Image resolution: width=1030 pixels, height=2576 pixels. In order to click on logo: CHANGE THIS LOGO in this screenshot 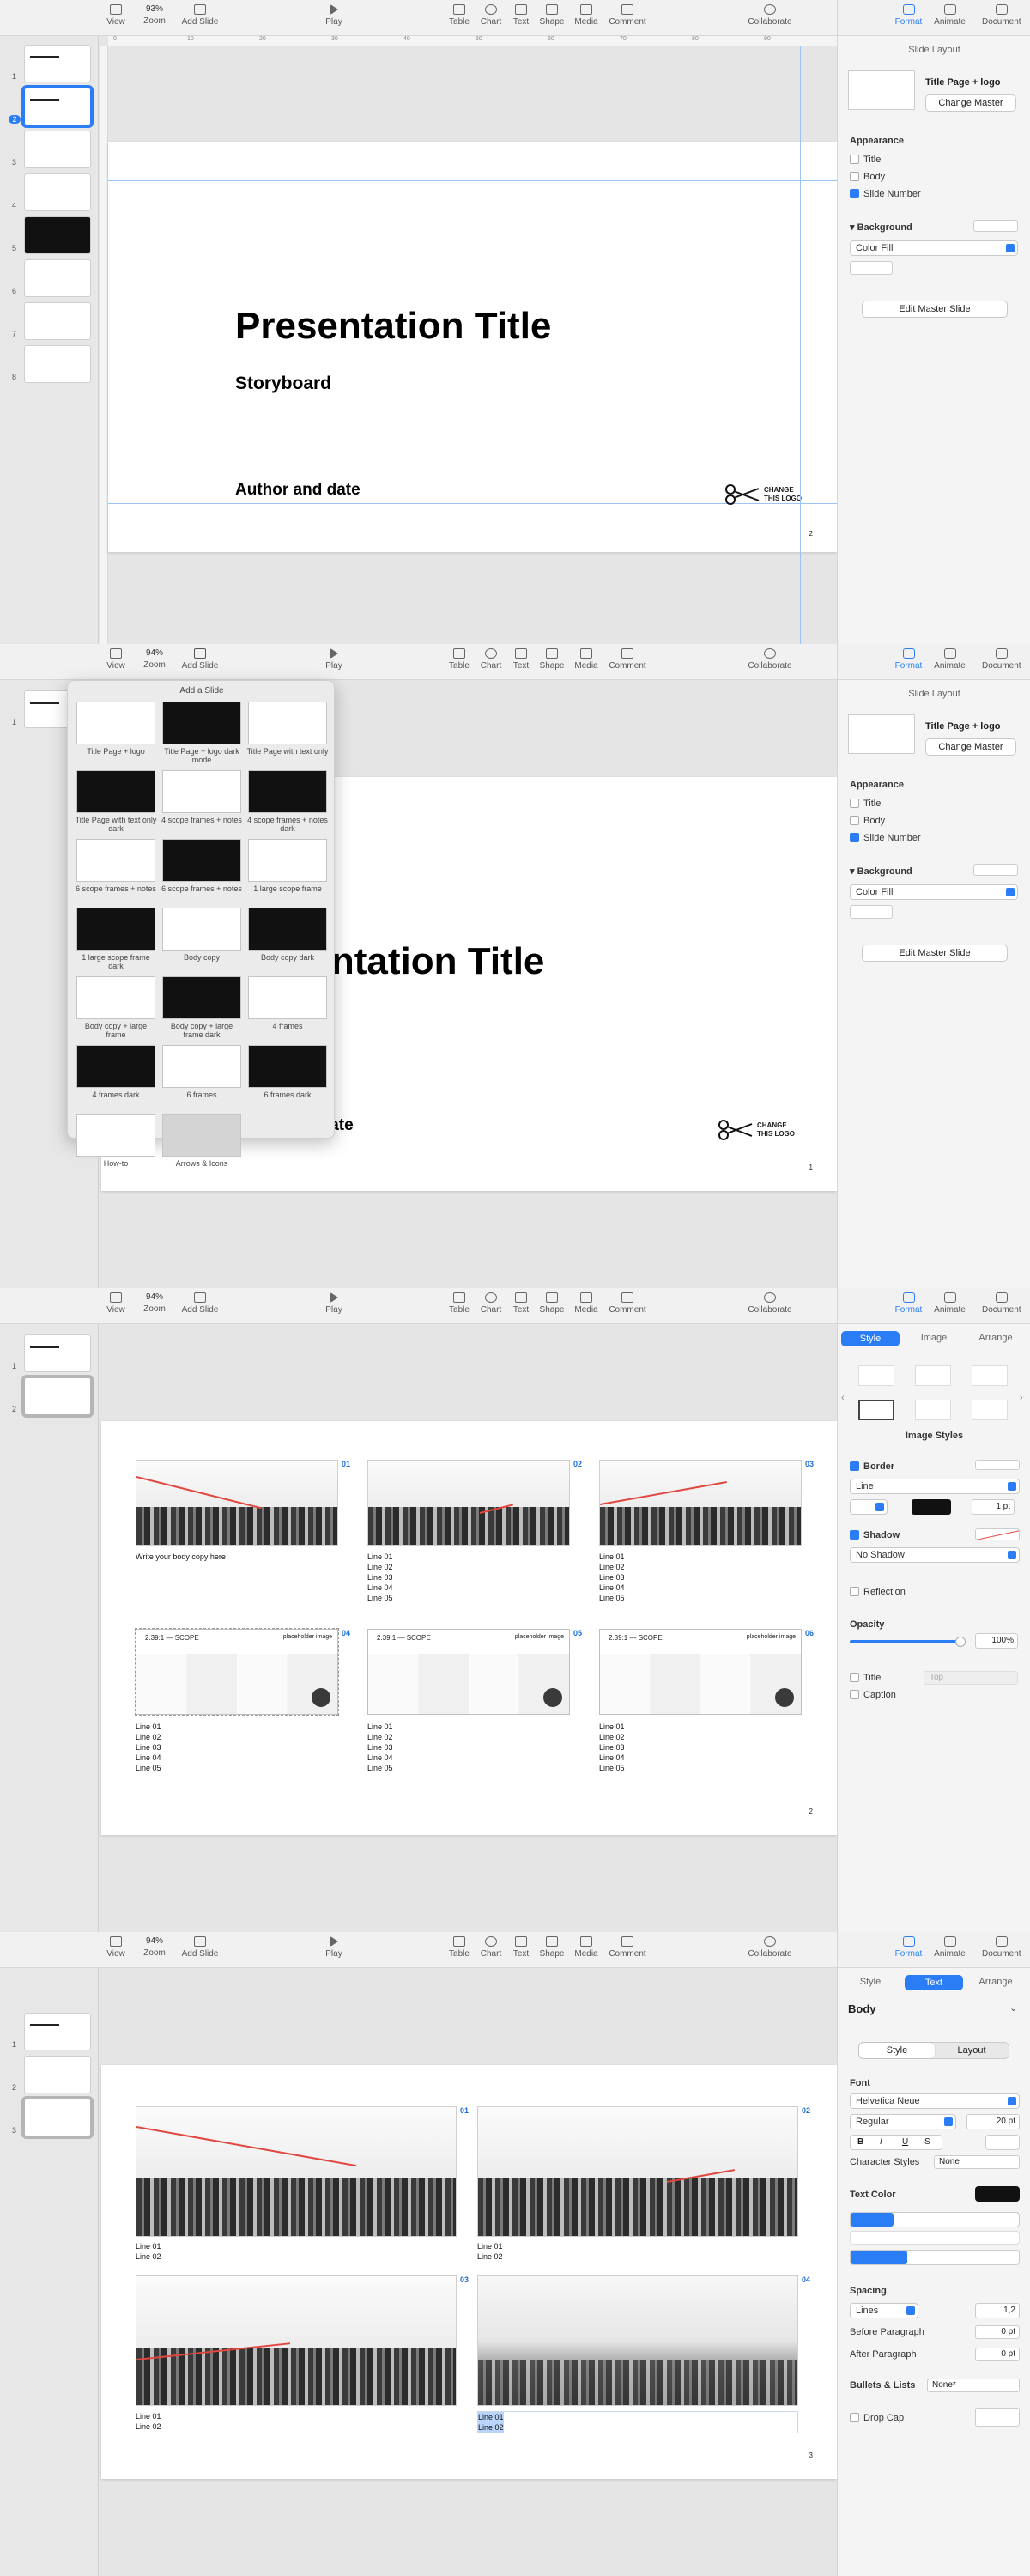, I will do `click(756, 1131)`.